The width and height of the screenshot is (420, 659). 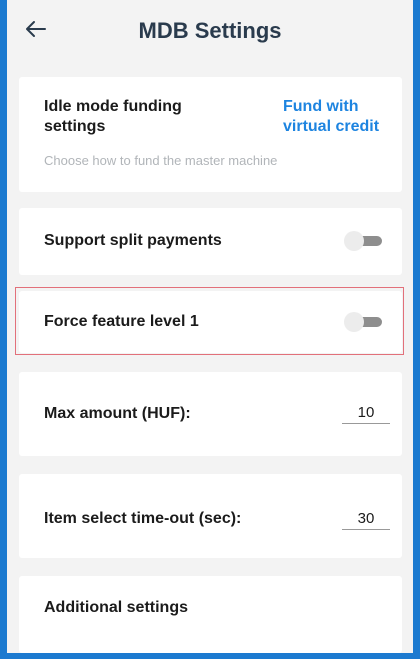 What do you see at coordinates (133, 240) in the screenshot?
I see `split-payments-label: Support split payments` at bounding box center [133, 240].